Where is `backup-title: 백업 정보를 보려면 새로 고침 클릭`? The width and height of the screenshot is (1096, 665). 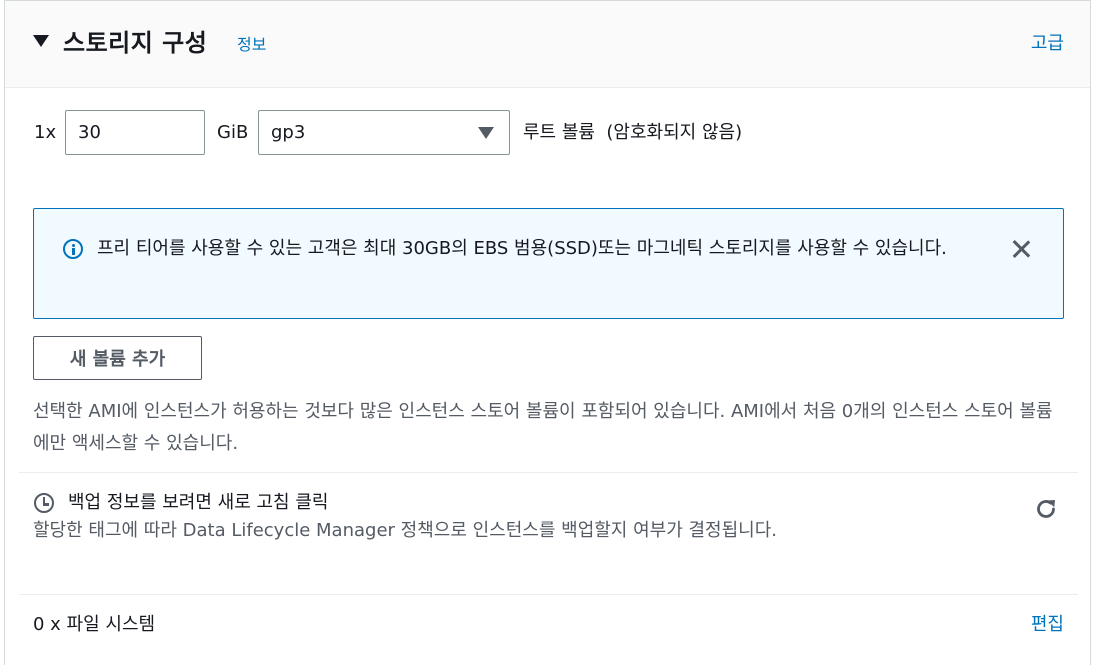
backup-title: 백업 정보를 보려면 새로 고침 클릭 is located at coordinates (198, 502).